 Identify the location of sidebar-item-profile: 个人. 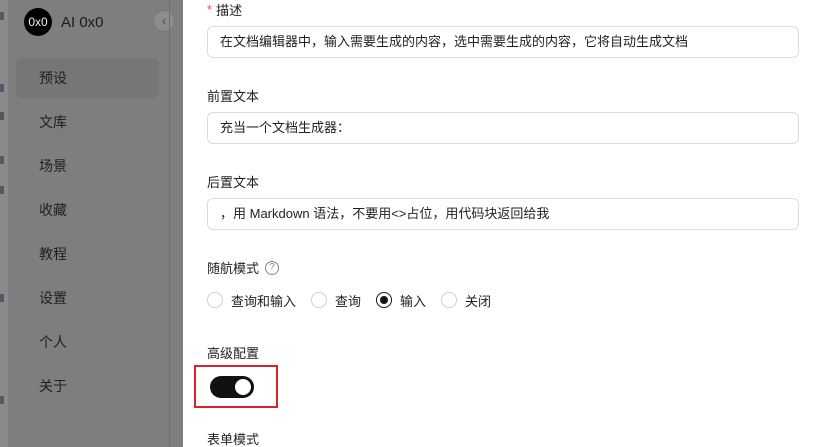
(87, 342).